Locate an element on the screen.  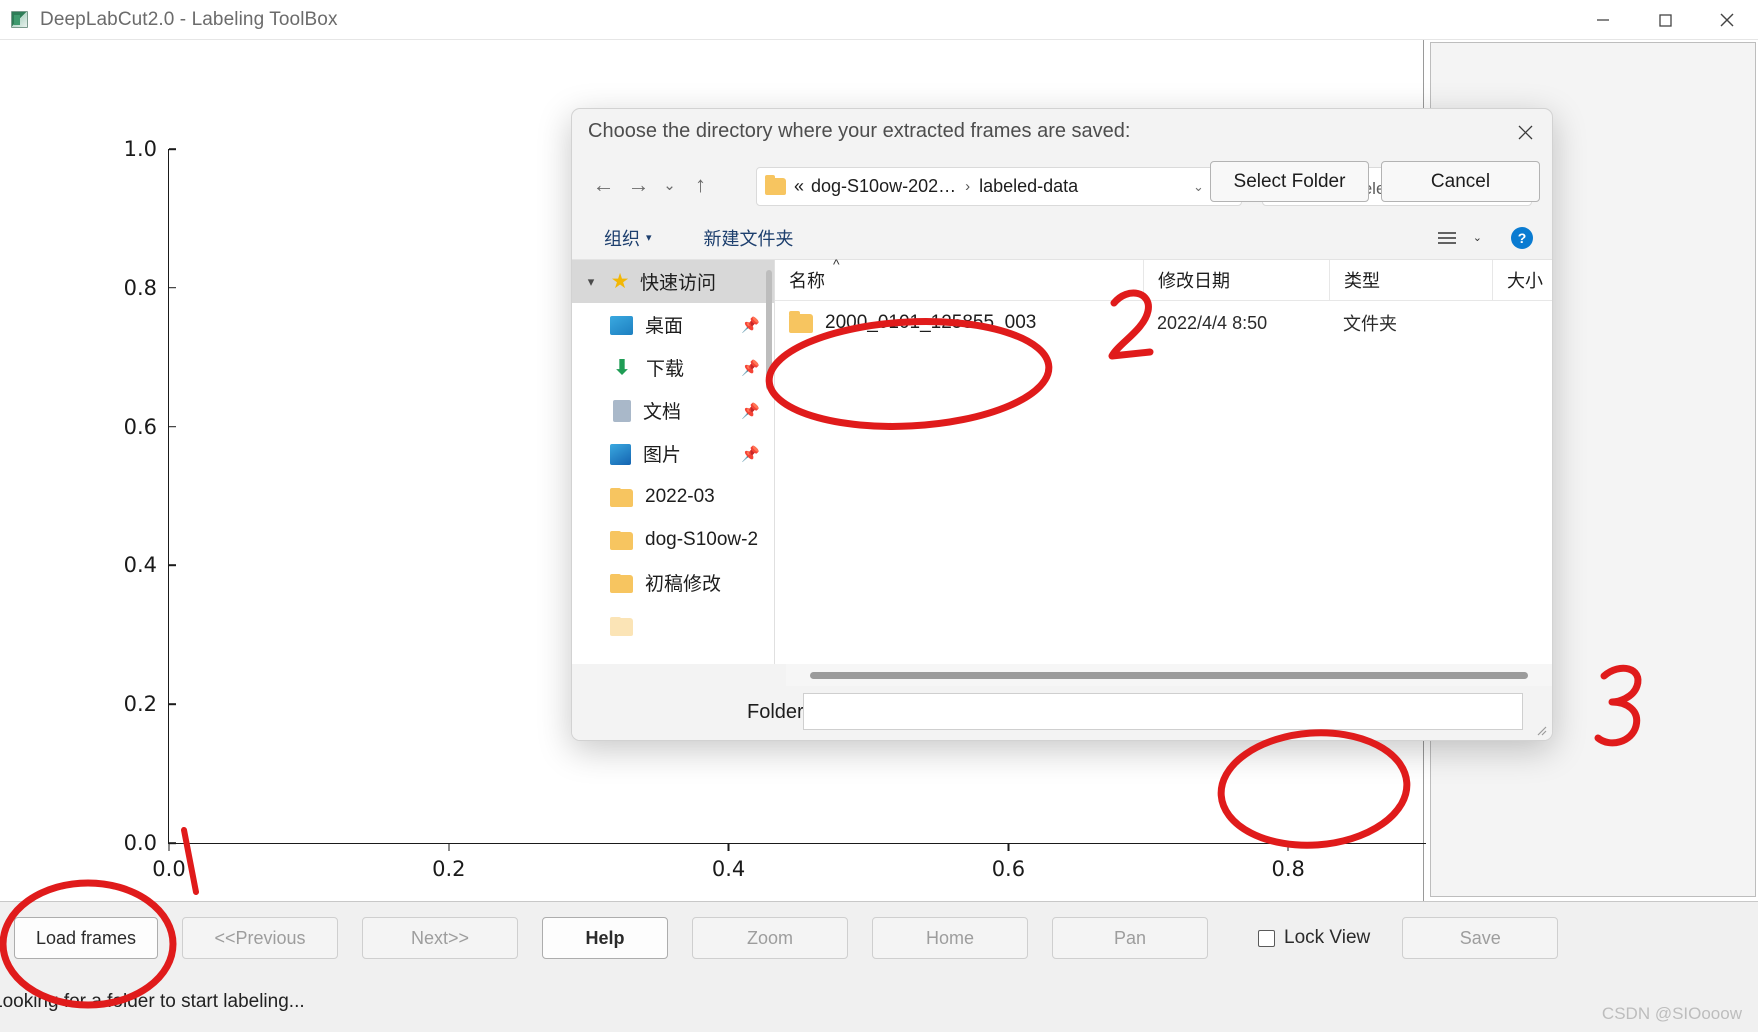
organize-button: 组织 ▾ is located at coordinates (628, 238).